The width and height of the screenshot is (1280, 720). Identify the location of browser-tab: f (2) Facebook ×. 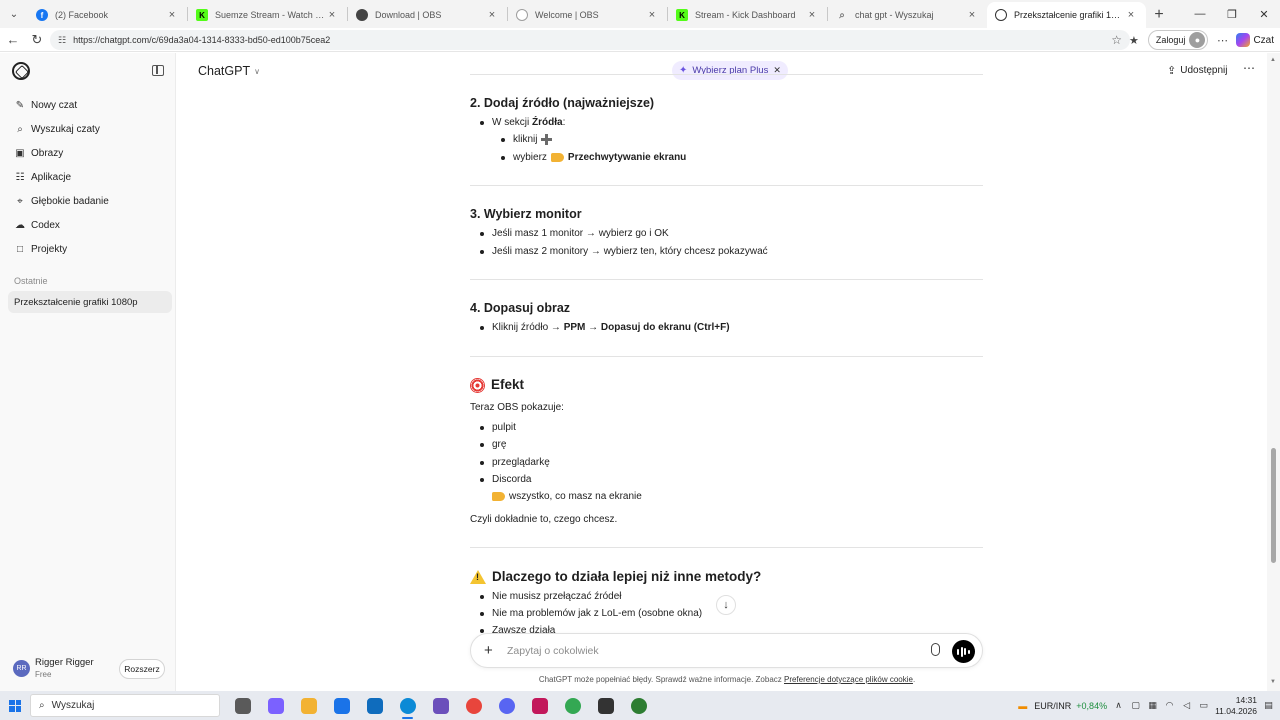
(107, 15).